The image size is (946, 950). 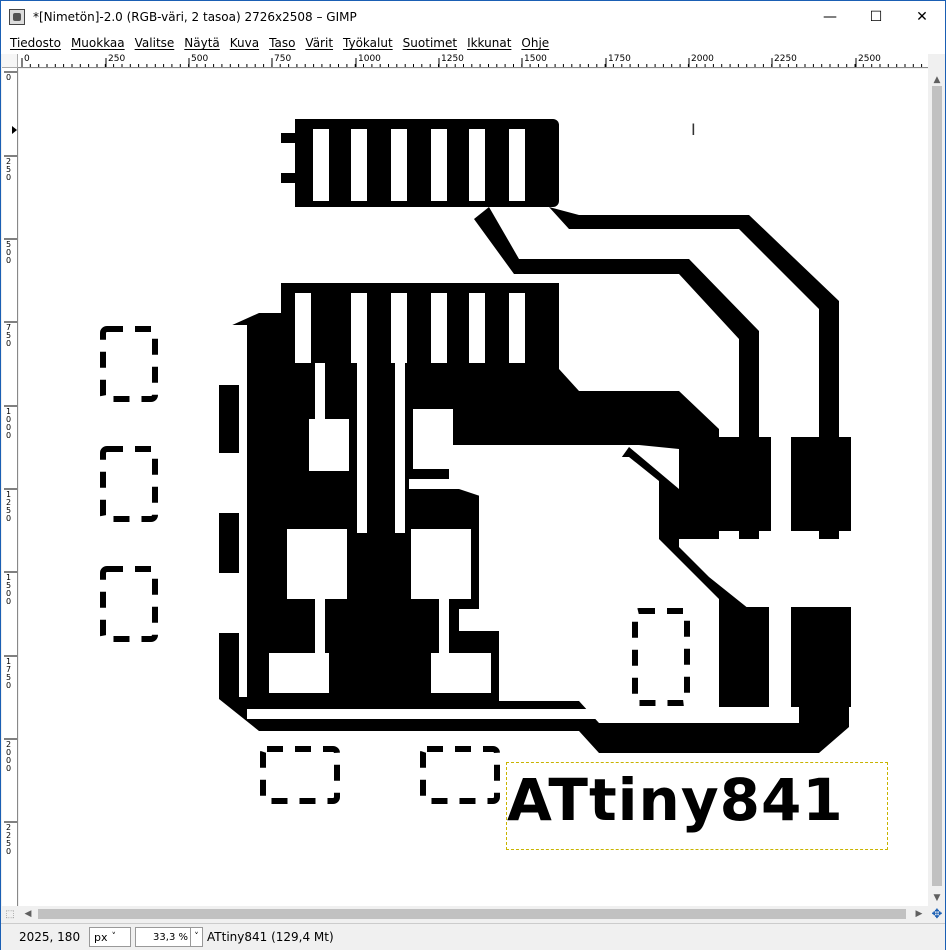 I want to click on vruler-label: 0, so click(x=9, y=77).